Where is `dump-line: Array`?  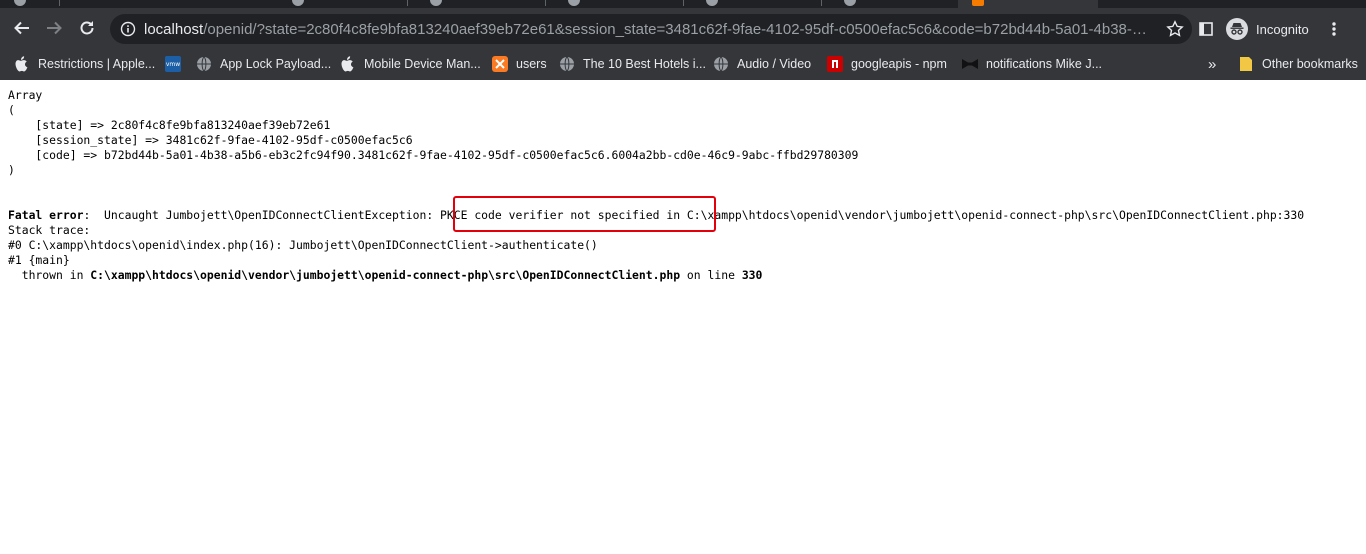
dump-line: Array is located at coordinates (25, 95).